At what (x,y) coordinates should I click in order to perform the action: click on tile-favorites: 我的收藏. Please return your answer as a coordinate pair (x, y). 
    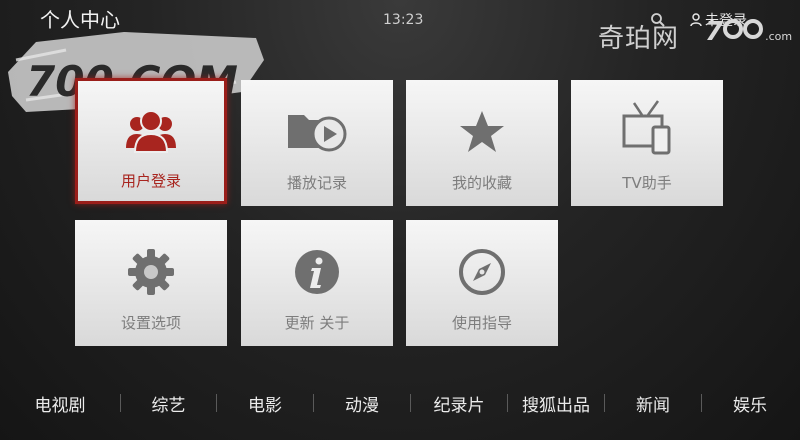
    Looking at the image, I should click on (482, 143).